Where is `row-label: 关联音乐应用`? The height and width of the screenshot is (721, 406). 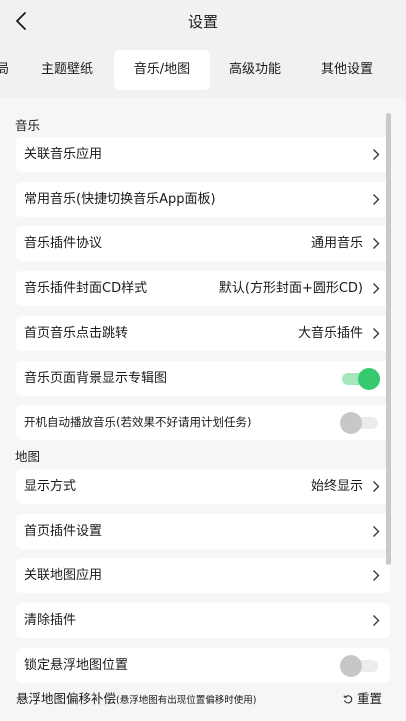
row-label: 关联音乐应用 is located at coordinates (63, 154).